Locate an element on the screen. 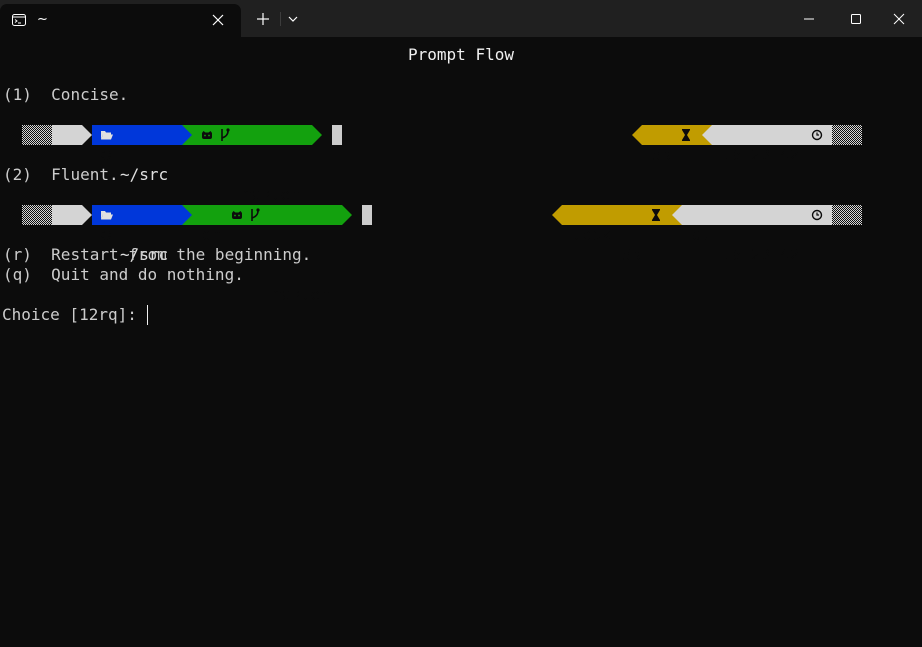 Image resolution: width=922 pixels, height=647 pixels. prompt-preview-concise: ~/src master 5s 16:23:42 is located at coordinates (461, 164).